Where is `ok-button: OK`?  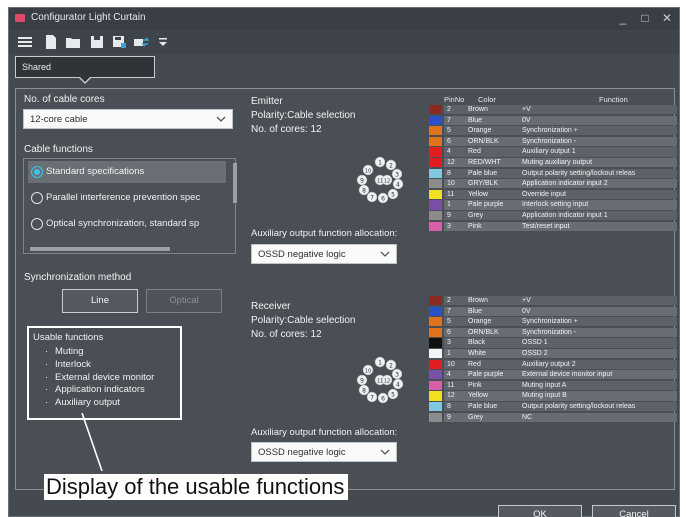
ok-button: OK is located at coordinates (540, 511).